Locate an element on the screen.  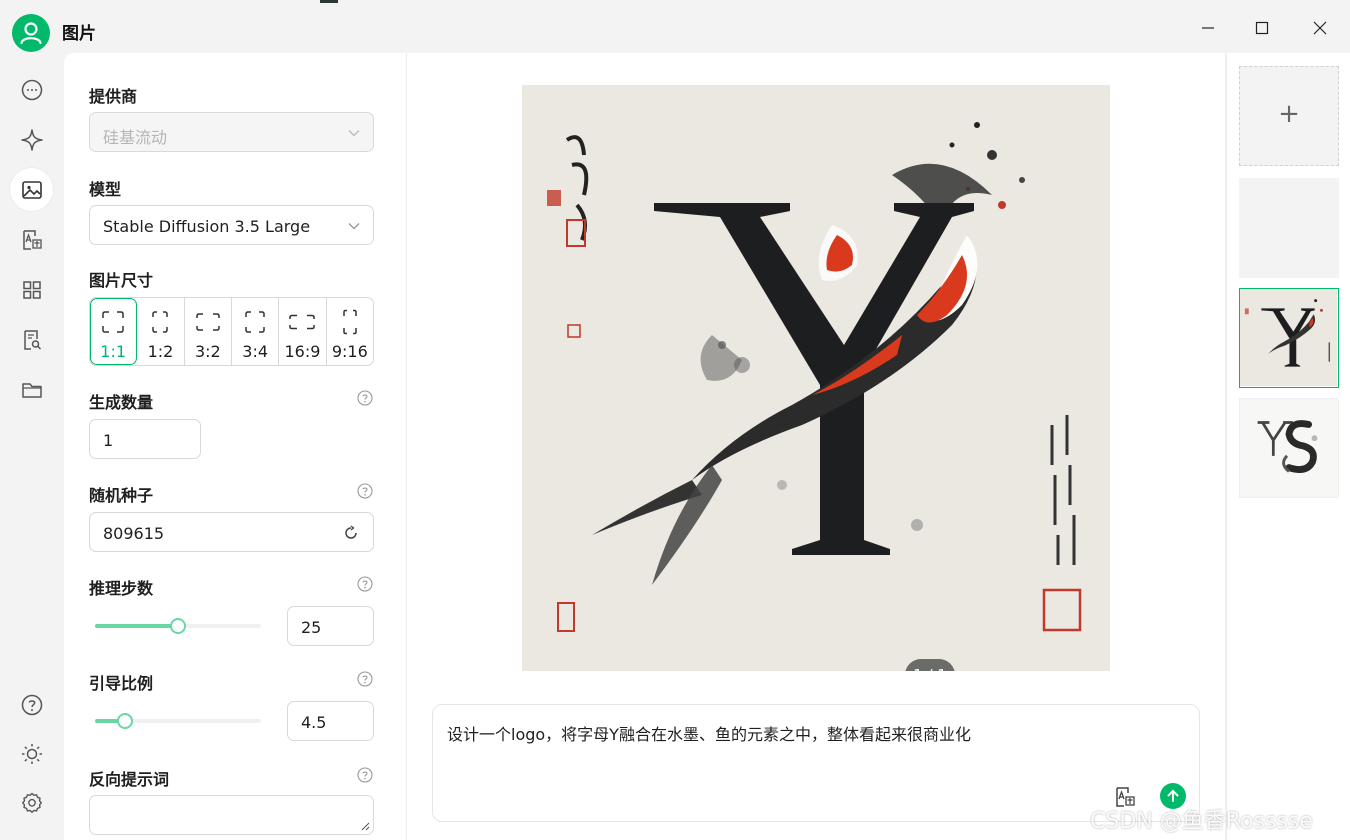
size-option-label: 1:2 is located at coordinates (160, 351).